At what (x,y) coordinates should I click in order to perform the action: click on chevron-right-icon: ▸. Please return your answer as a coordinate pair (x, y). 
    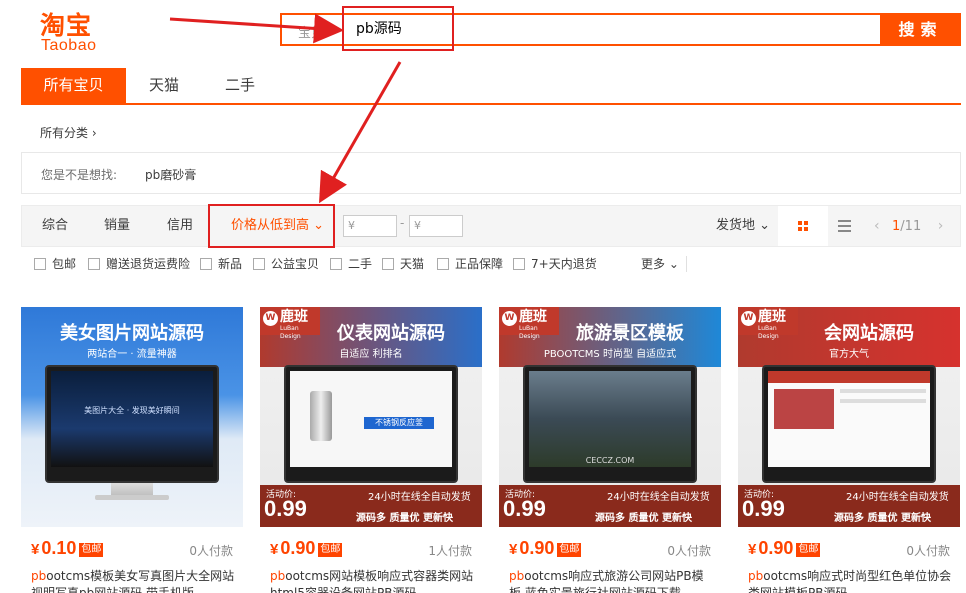
    Looking at the image, I should click on (329, 34).